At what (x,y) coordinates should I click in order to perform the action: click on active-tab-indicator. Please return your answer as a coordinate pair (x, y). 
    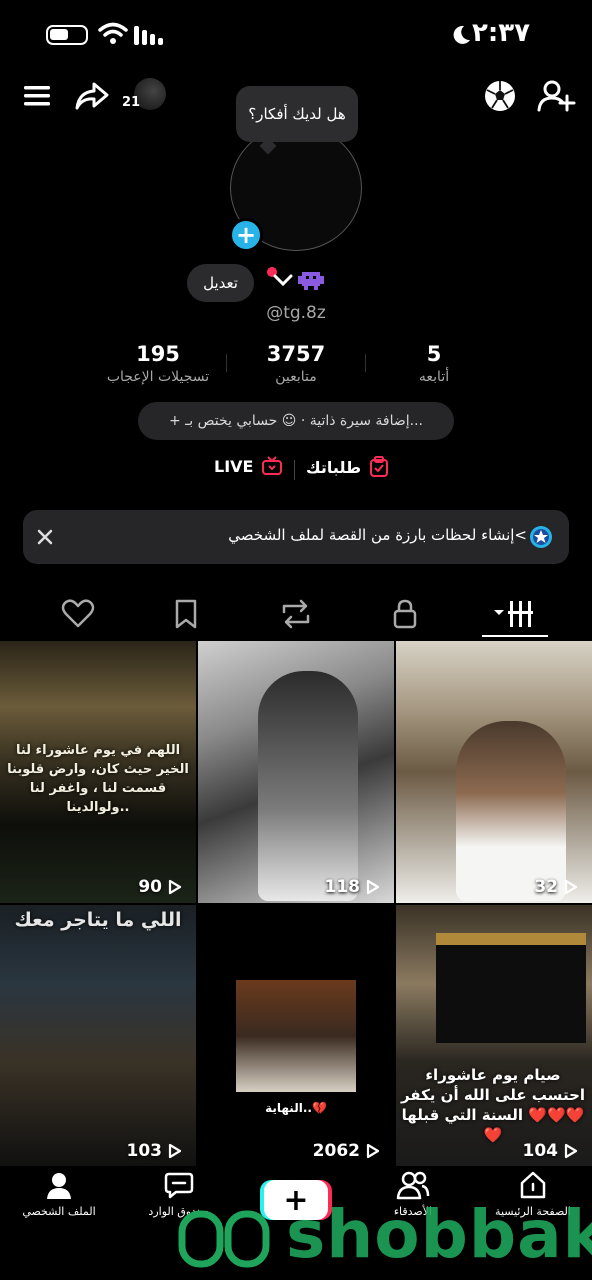
    Looking at the image, I should click on (515, 636).